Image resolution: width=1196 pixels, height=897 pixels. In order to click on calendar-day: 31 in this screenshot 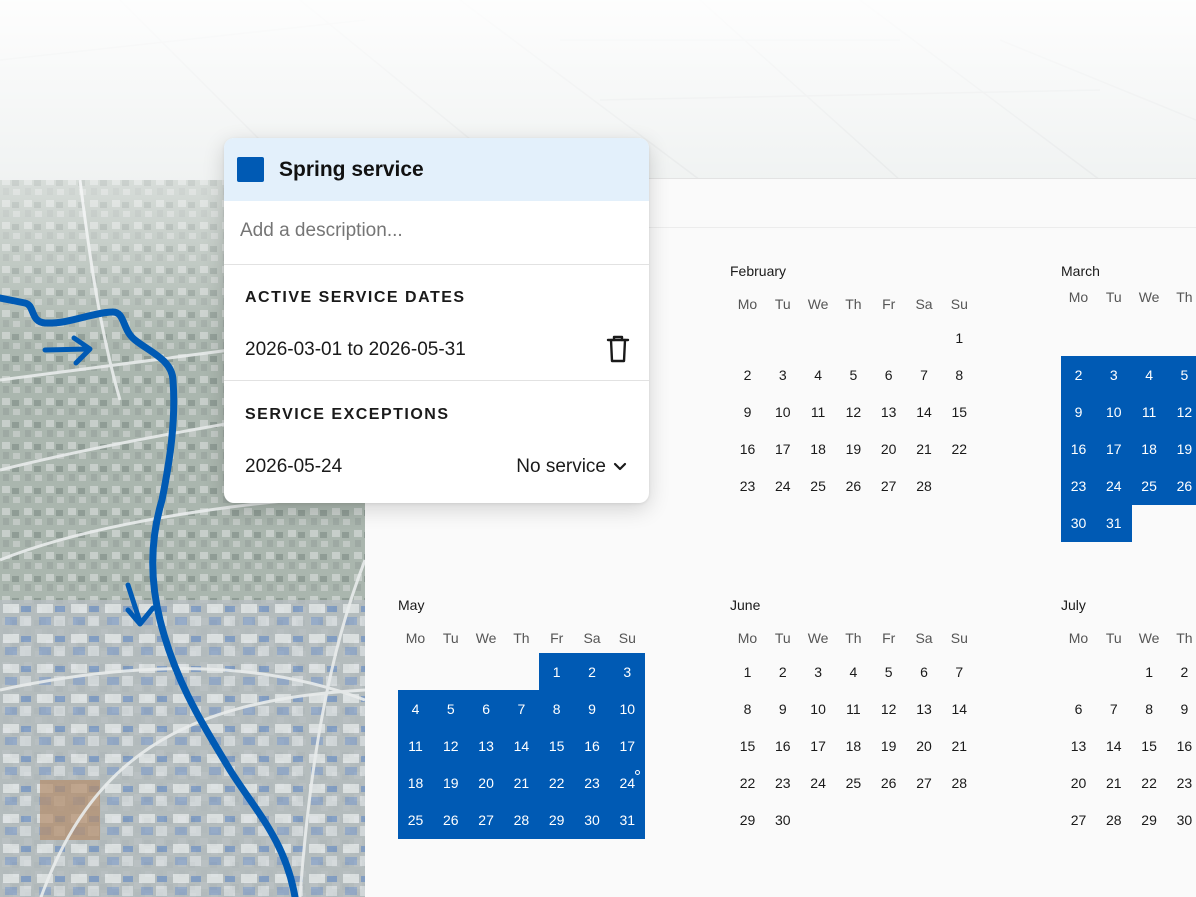, I will do `click(1113, 523)`.